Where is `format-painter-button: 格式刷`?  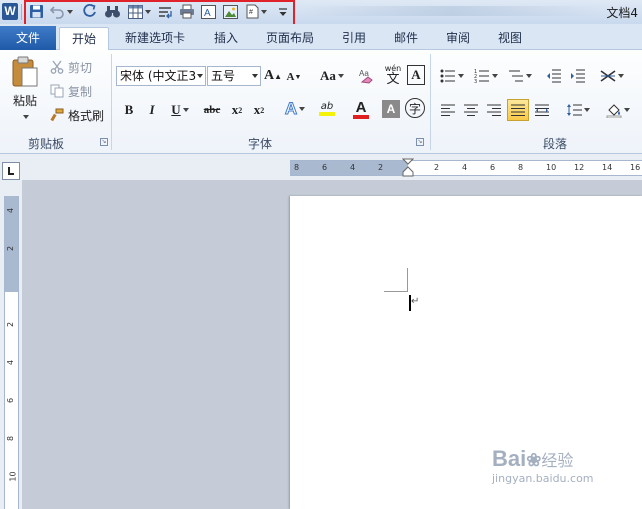 format-painter-button: 格式刷 is located at coordinates (77, 115).